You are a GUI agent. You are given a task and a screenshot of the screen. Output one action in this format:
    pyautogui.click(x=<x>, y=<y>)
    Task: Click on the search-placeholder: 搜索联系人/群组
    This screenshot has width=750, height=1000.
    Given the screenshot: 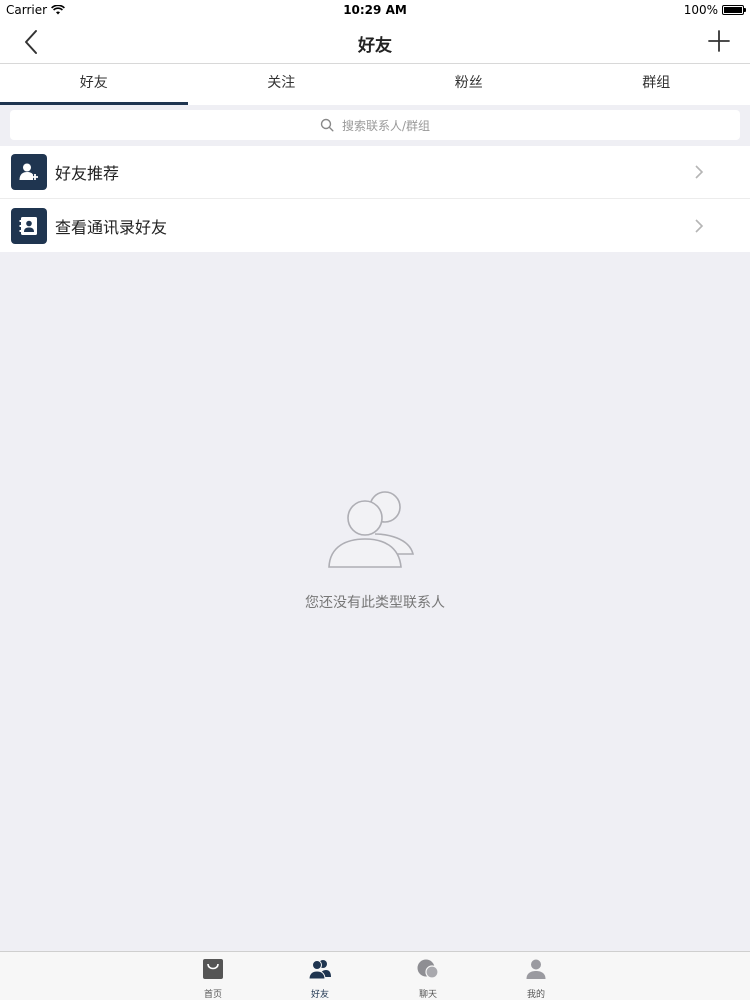 What is the action you would take?
    pyautogui.click(x=386, y=125)
    